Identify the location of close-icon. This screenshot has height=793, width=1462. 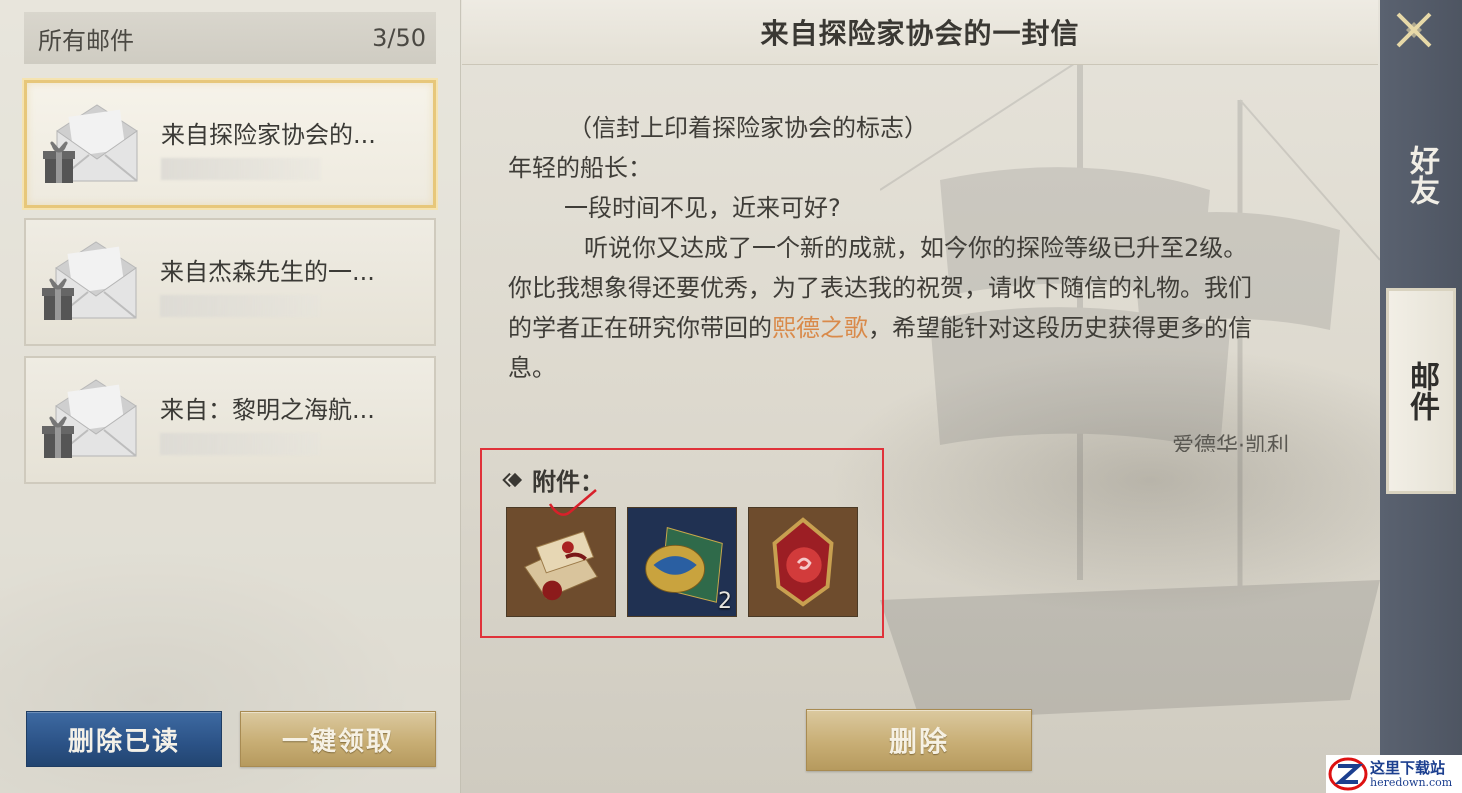
(1414, 30).